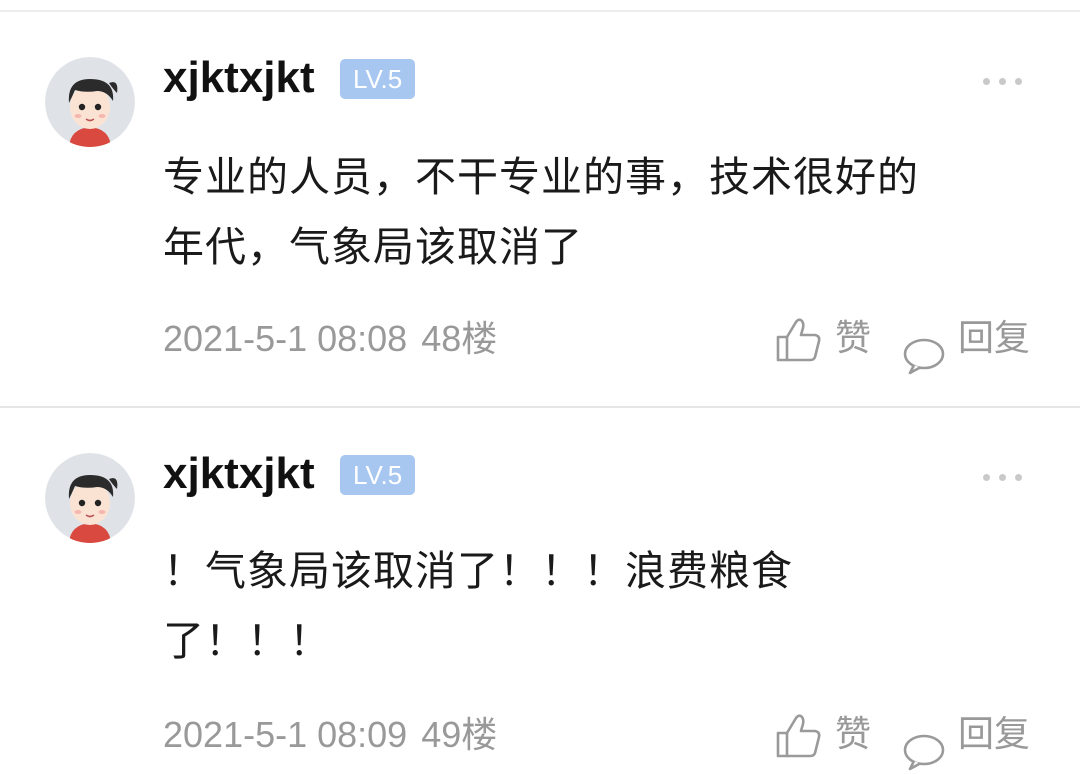 The image size is (1080, 774). I want to click on comment-time: 2021-5-1 08:09, so click(285, 734).